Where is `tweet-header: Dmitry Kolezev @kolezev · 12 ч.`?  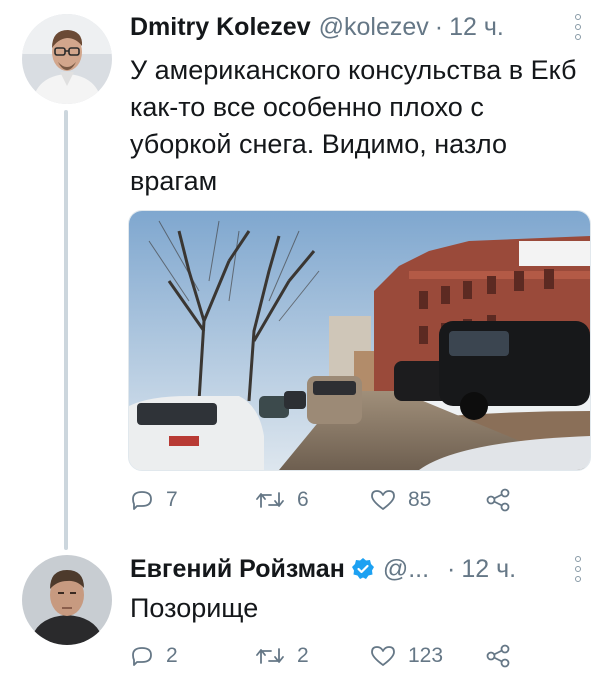 tweet-header: Dmitry Kolezev @kolezev · 12 ч. is located at coordinates (317, 27).